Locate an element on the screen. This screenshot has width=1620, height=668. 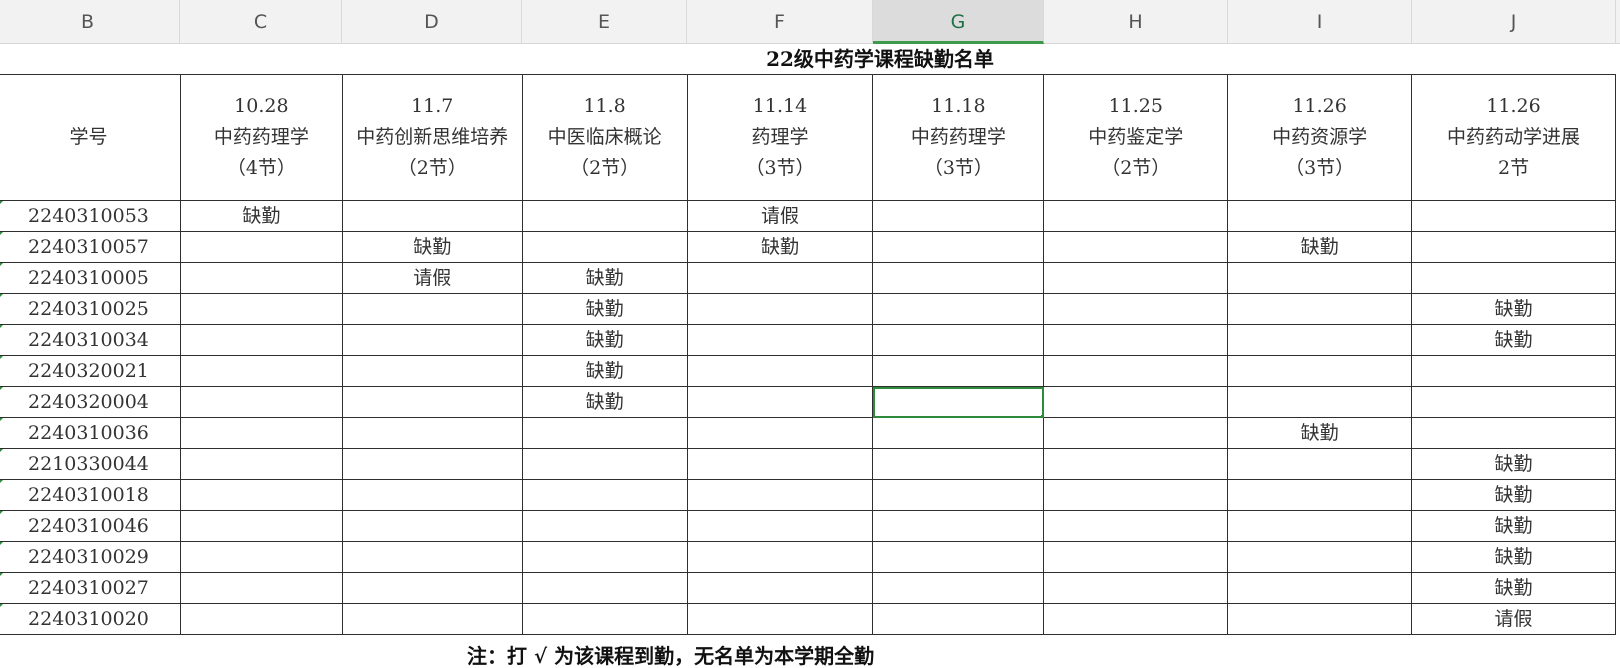
student-id-cell: 2240310046 is located at coordinates (90, 526).